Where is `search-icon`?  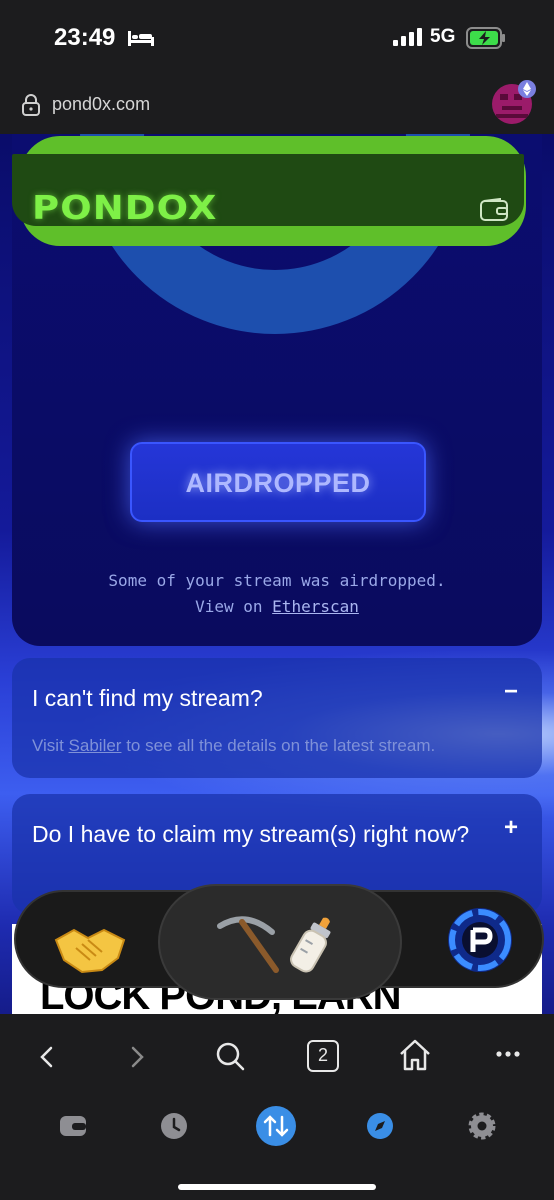
search-icon is located at coordinates (230, 1056).